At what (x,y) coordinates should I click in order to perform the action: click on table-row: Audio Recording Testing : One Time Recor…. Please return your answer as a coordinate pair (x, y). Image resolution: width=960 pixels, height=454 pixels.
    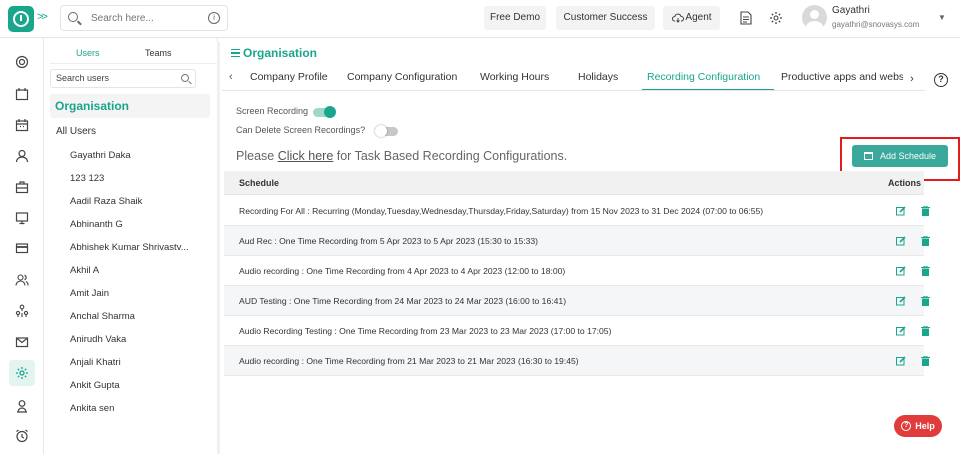
    Looking at the image, I should click on (577, 331).